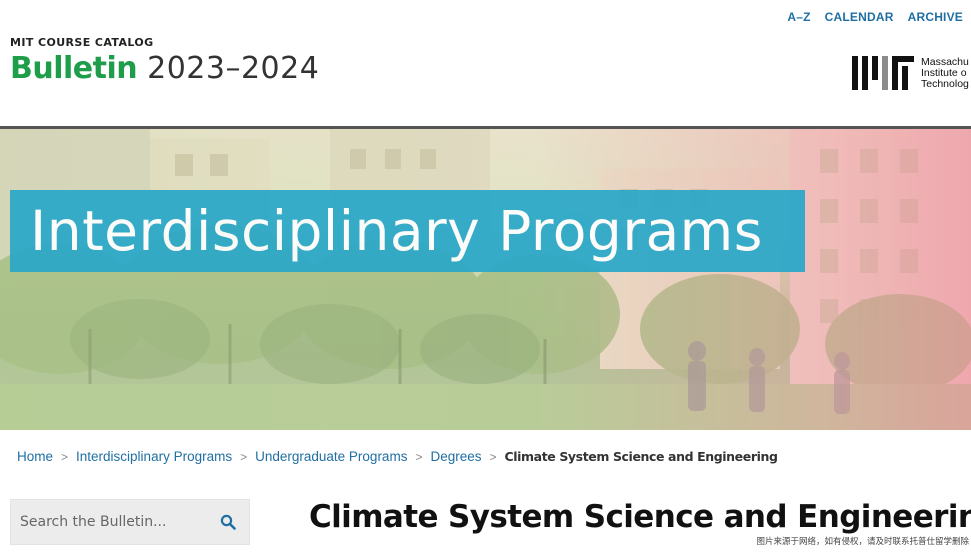 The height and width of the screenshot is (553, 971). I want to click on nav-calendar-link: CALENDAR, so click(859, 17).